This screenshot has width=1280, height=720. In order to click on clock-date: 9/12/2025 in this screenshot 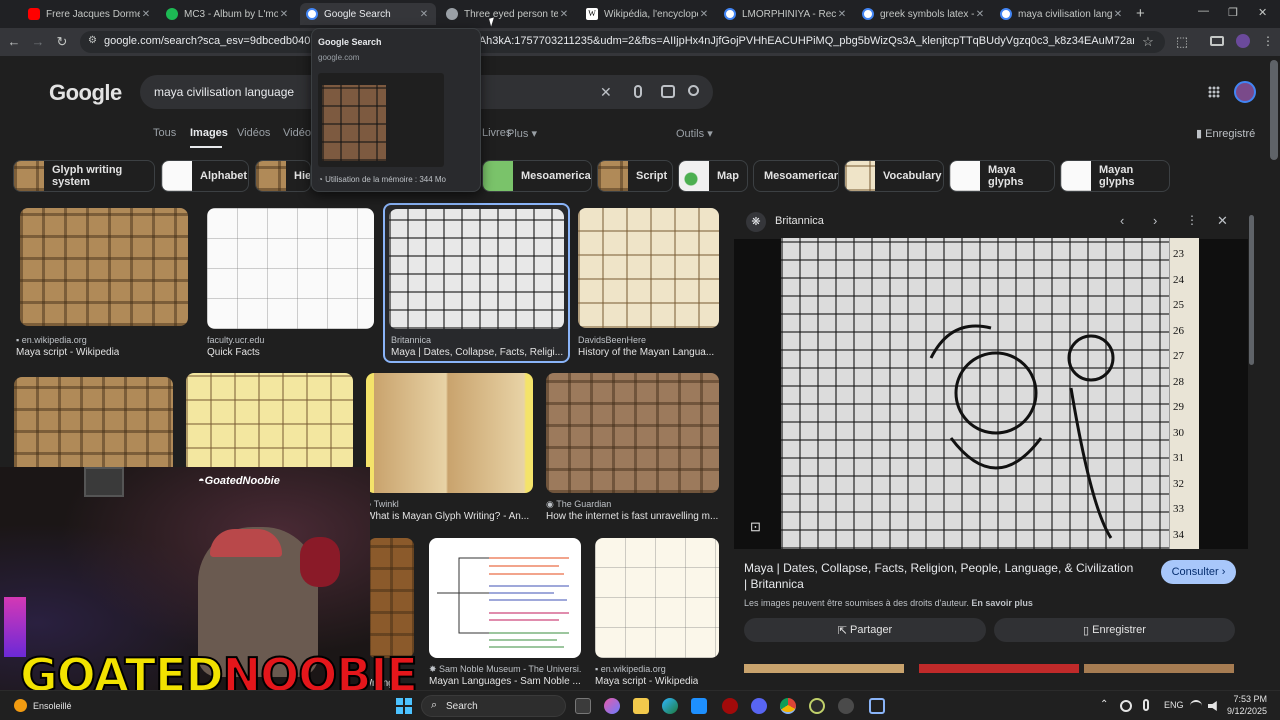, I will do `click(1244, 711)`.